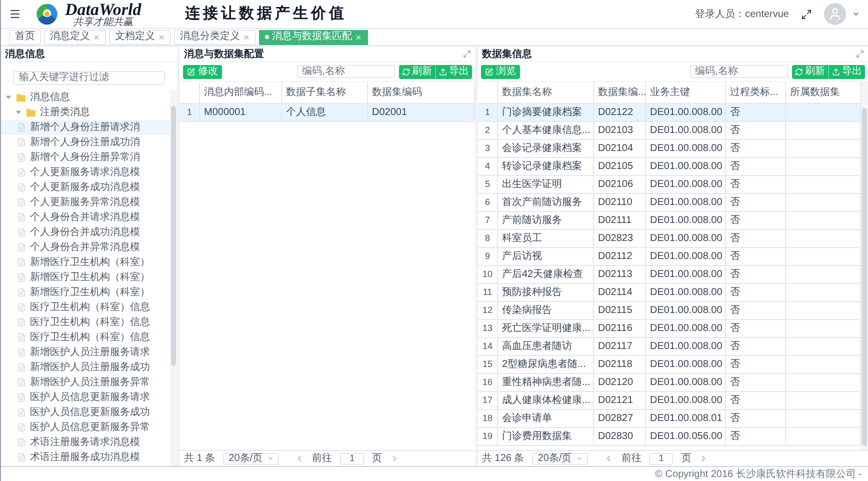 This screenshot has height=481, width=868. I want to click on tab: 消息分类定义, so click(215, 37).